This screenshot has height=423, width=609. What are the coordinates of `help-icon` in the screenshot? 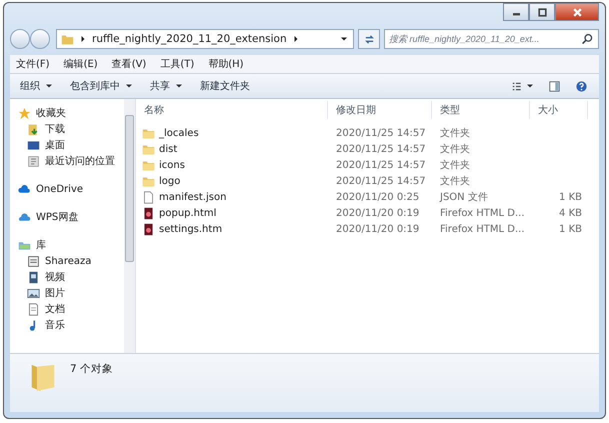 It's located at (581, 86).